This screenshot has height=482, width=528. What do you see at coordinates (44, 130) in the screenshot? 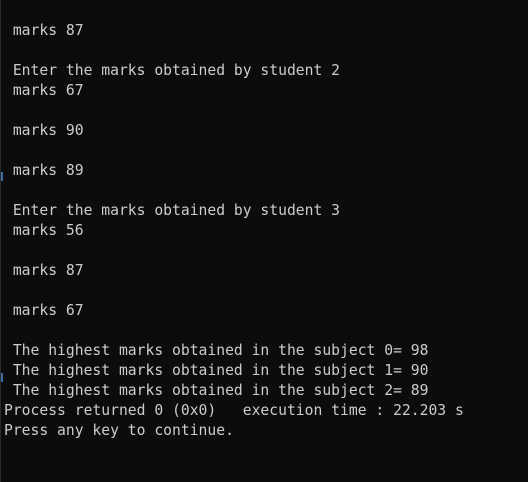
I see `console-line: marks 90` at bounding box center [44, 130].